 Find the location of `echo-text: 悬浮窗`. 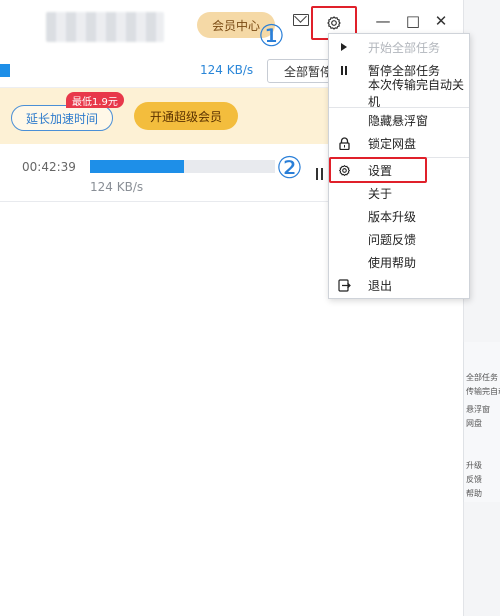

echo-text: 悬浮窗 is located at coordinates (478, 409).